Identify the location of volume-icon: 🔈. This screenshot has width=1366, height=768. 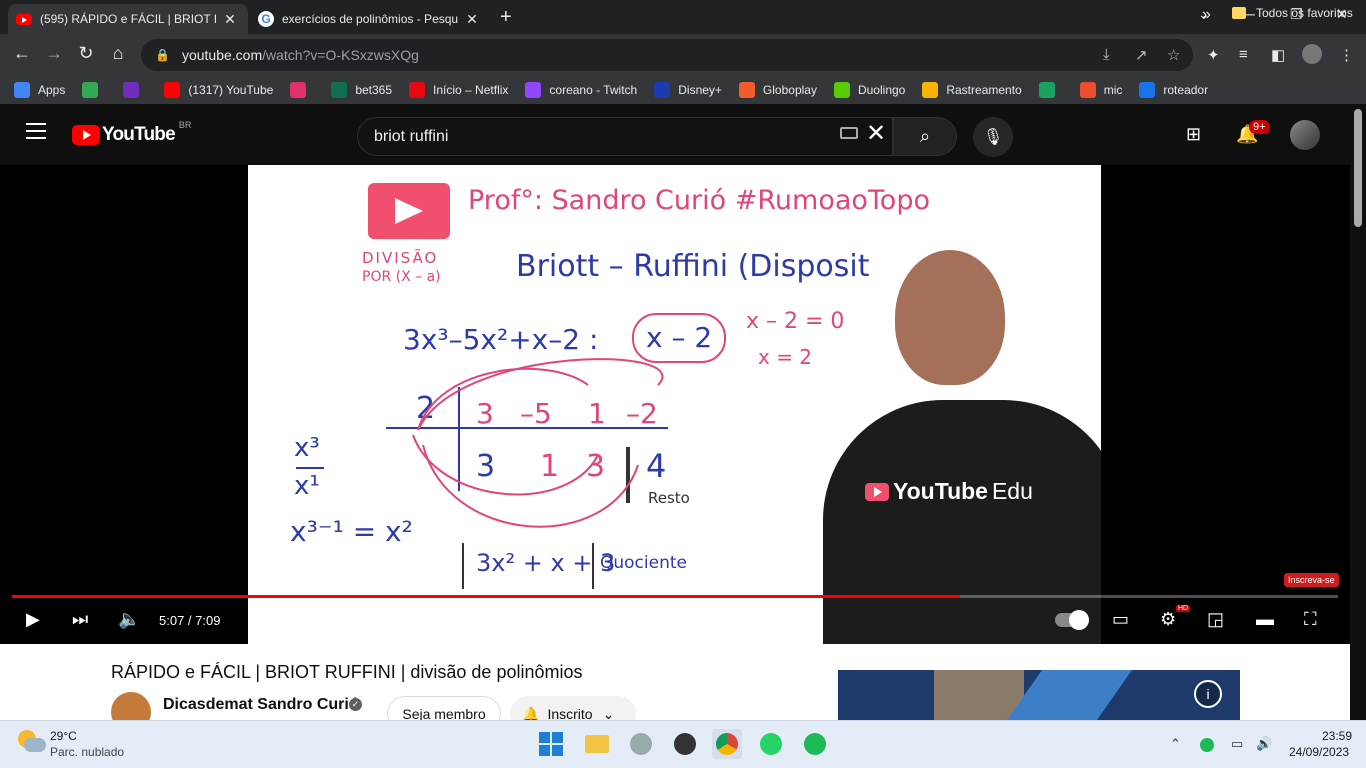
(129, 619).